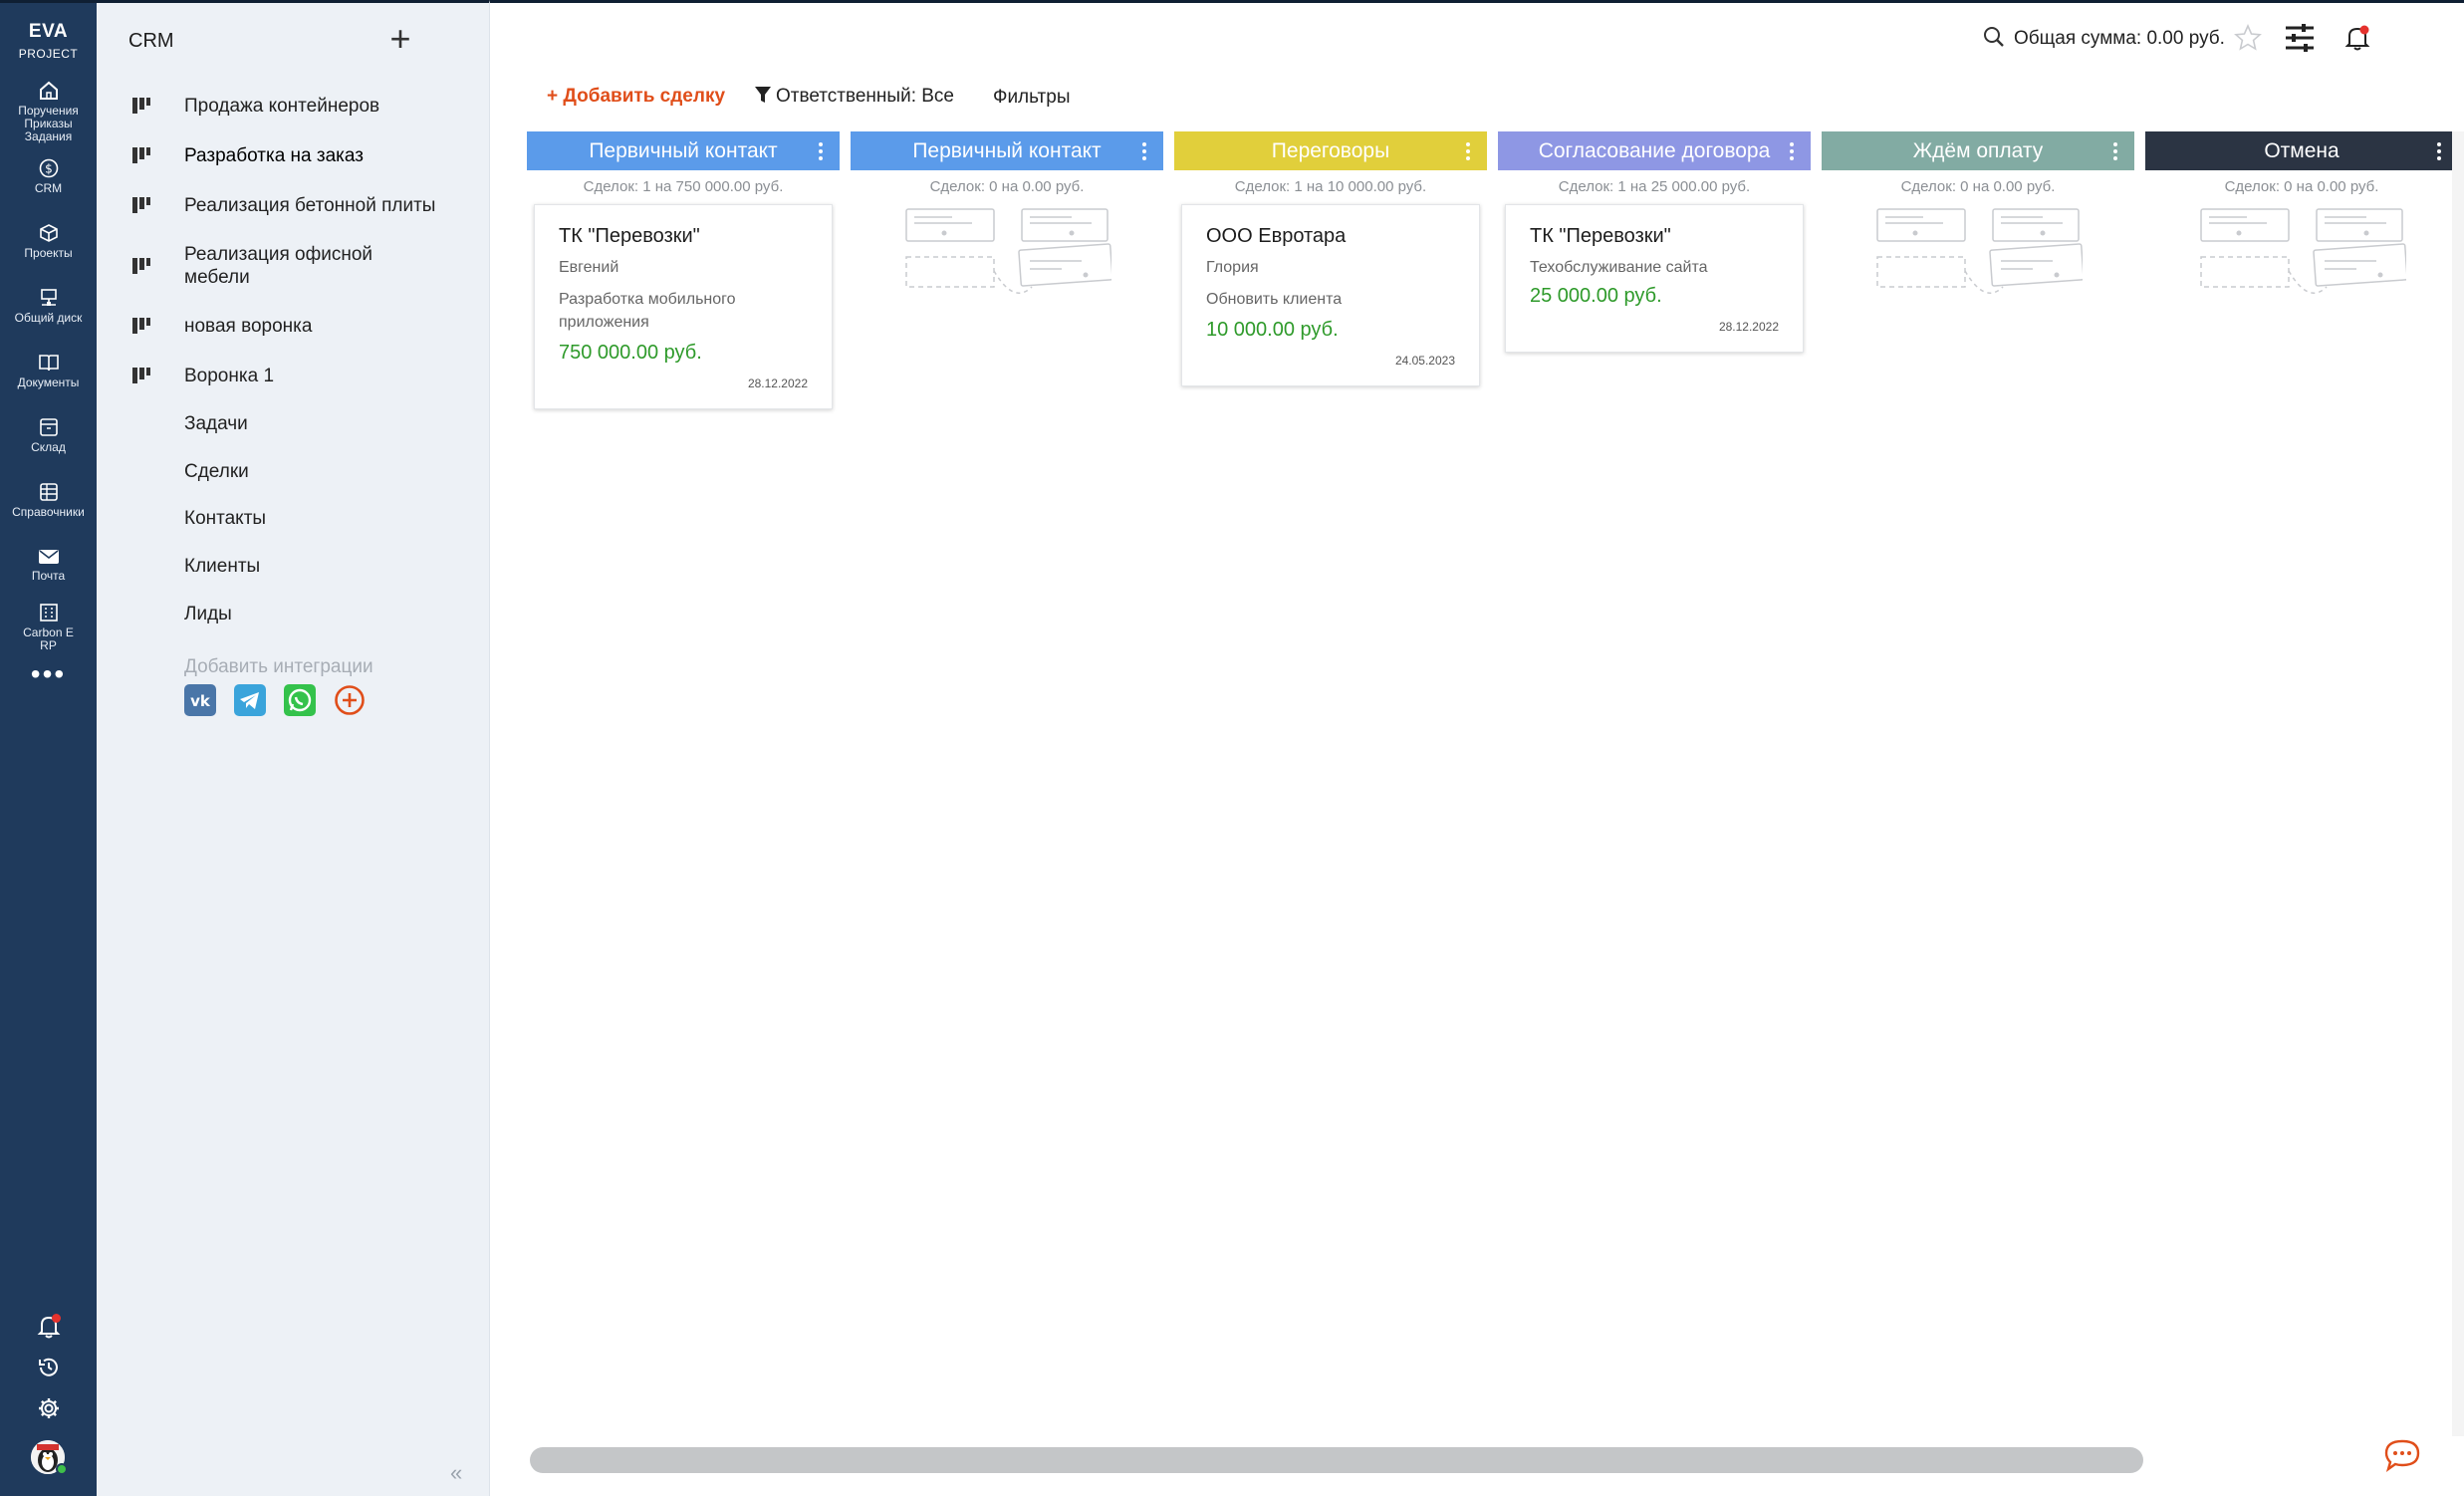  I want to click on column-title: Первичный контакт, so click(1007, 150).